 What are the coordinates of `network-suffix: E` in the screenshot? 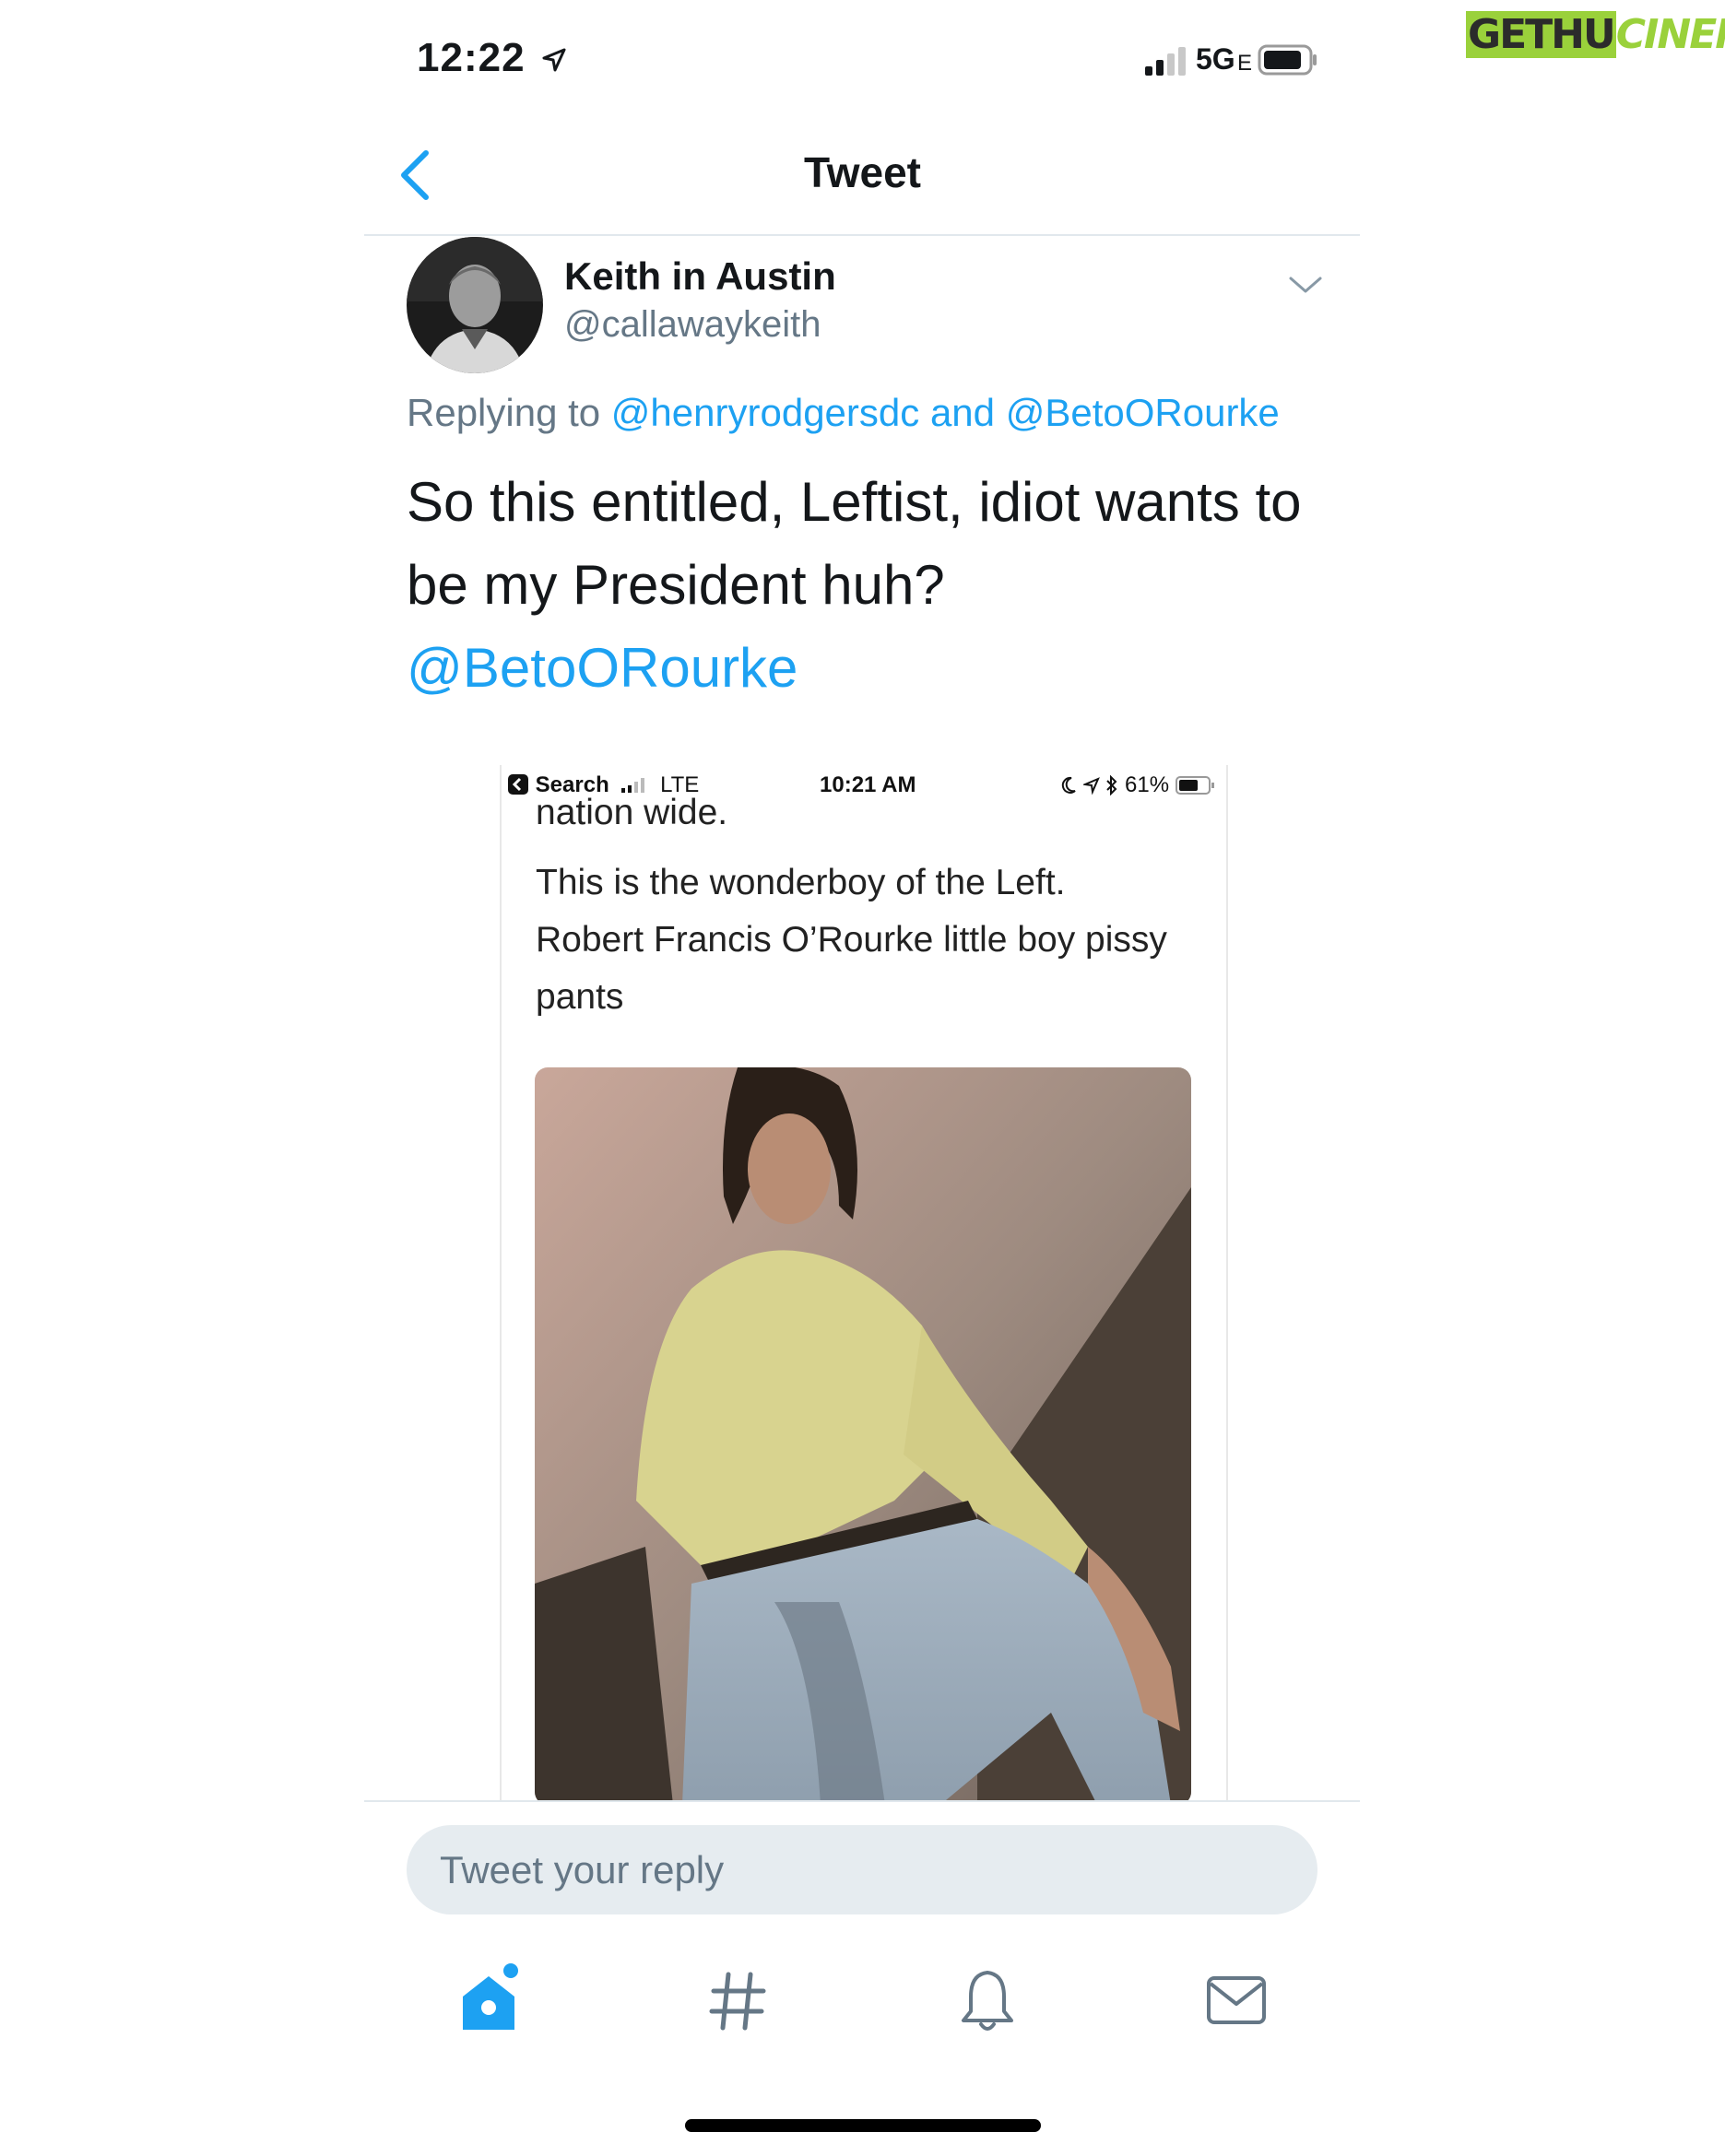 It's located at (1245, 63).